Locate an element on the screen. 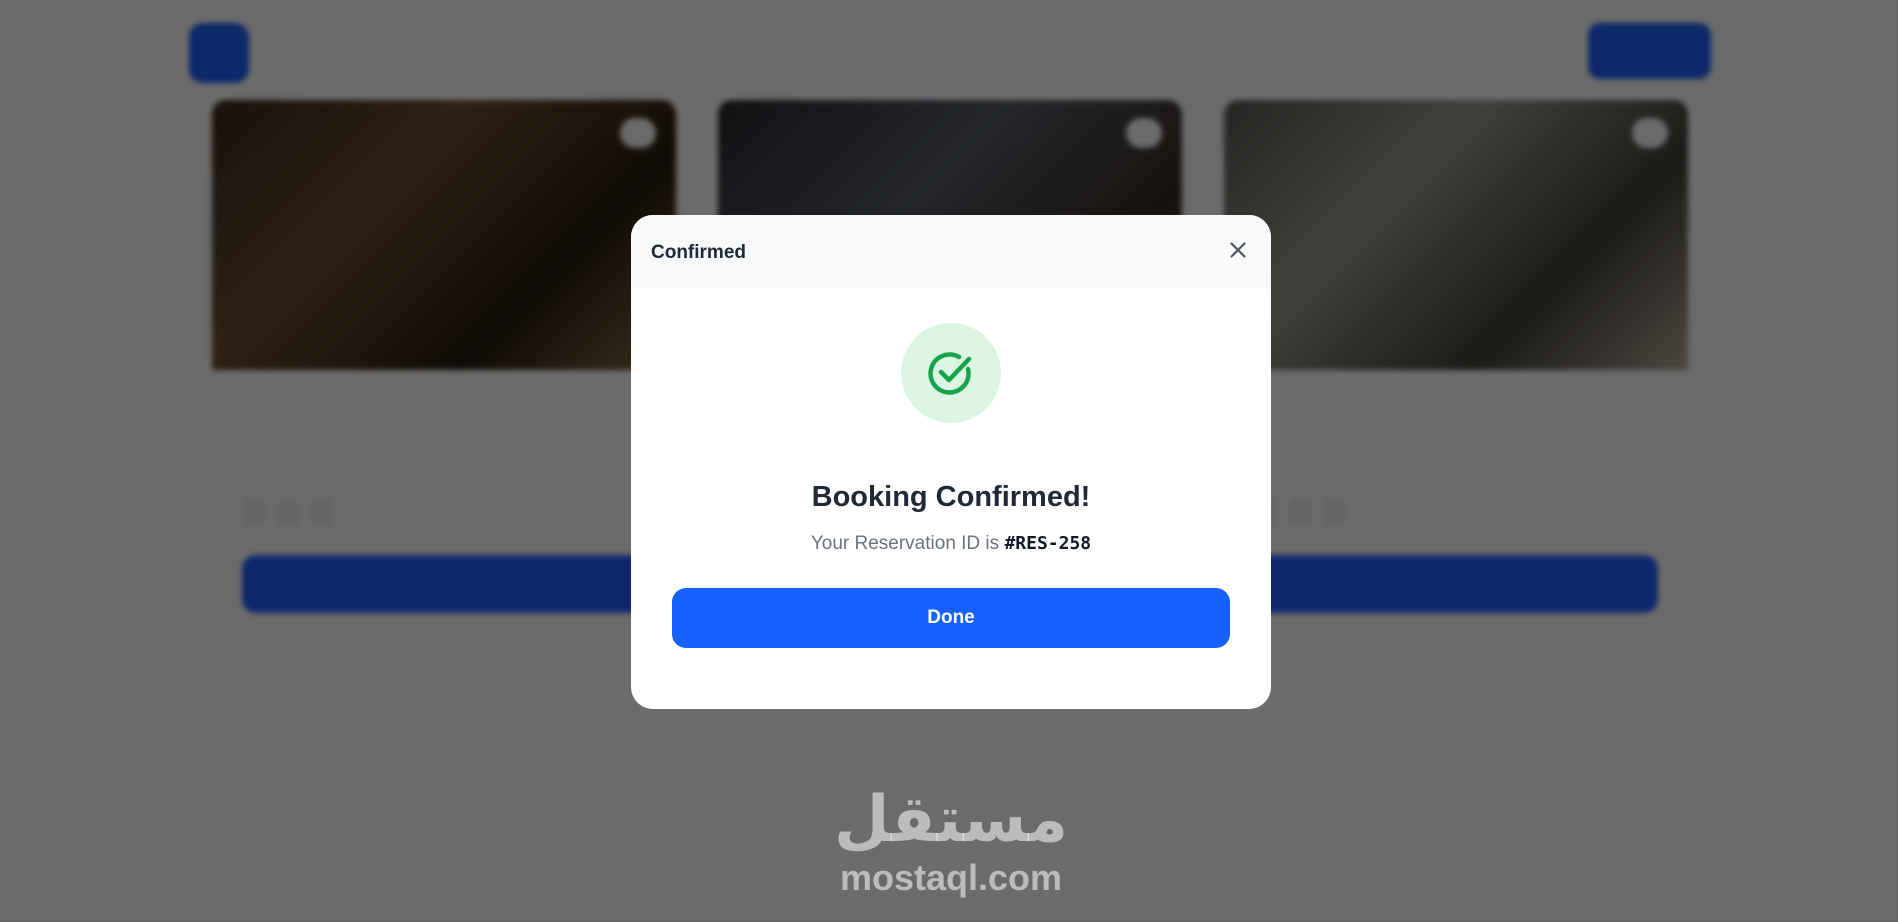 This screenshot has width=1898, height=922. confirmation-heading: Booking Confirmed! is located at coordinates (951, 497).